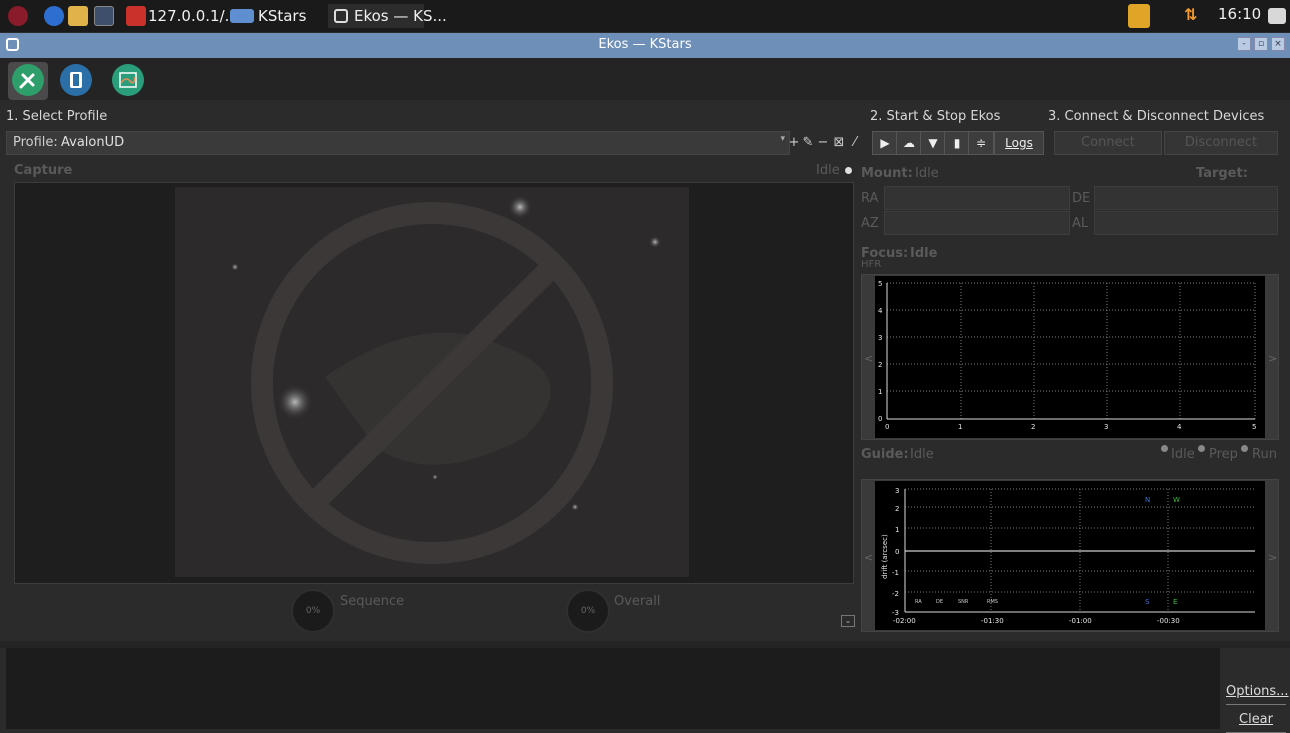  I want to click on window-titlebar: Ekos — KStars - ▫ ×, so click(645, 45).